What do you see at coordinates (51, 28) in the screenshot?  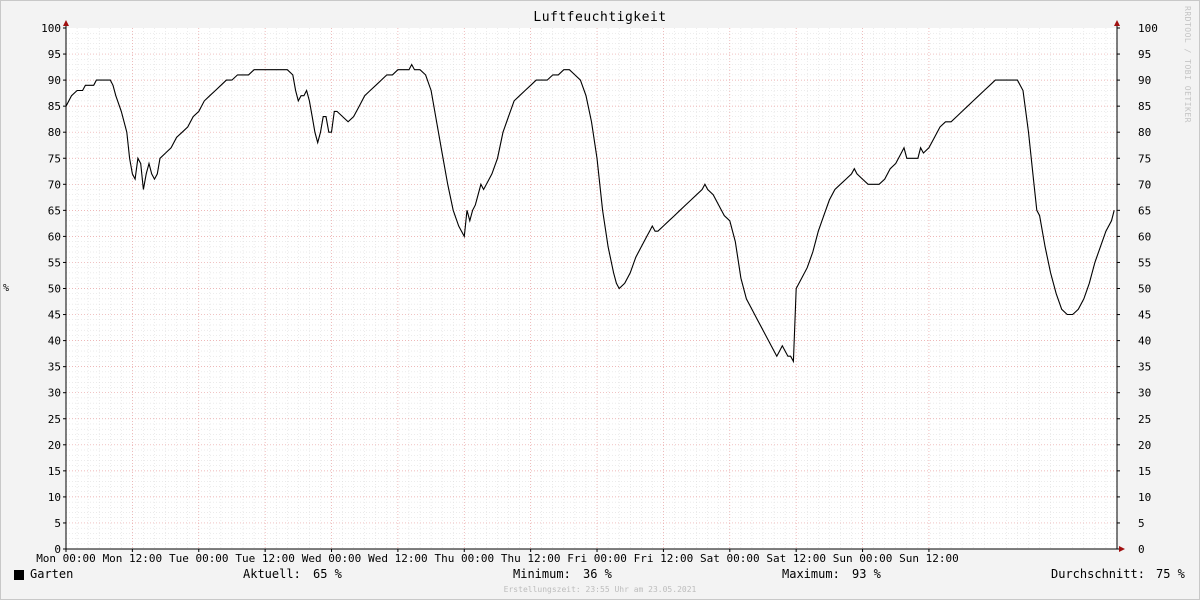 I see `y-tick-label-left: 100` at bounding box center [51, 28].